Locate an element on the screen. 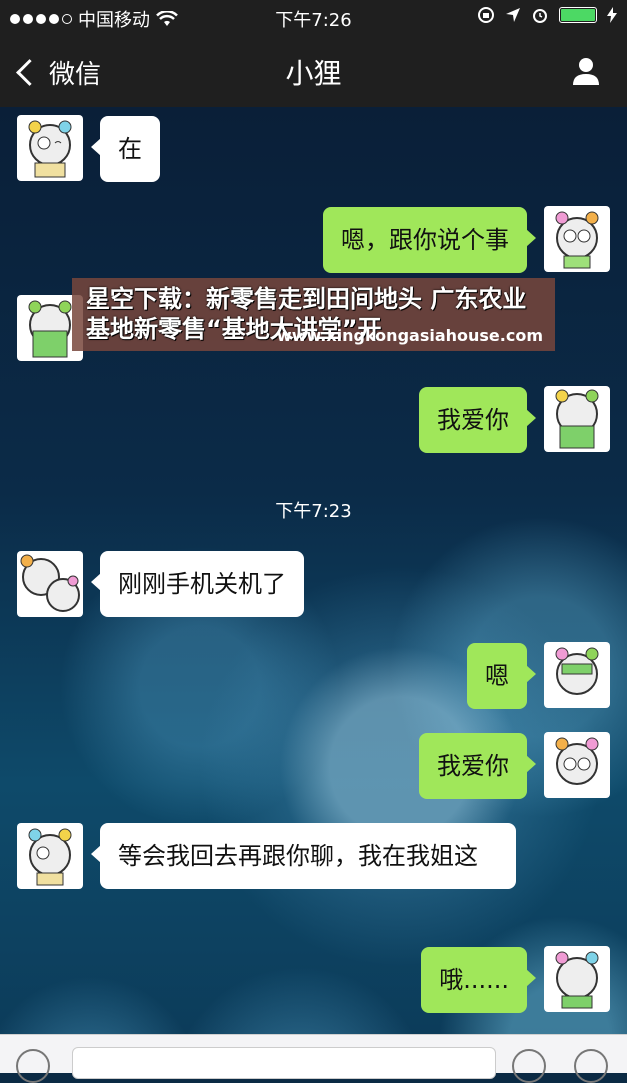 The width and height of the screenshot is (627, 1083). charging-icon is located at coordinates (612, 15).